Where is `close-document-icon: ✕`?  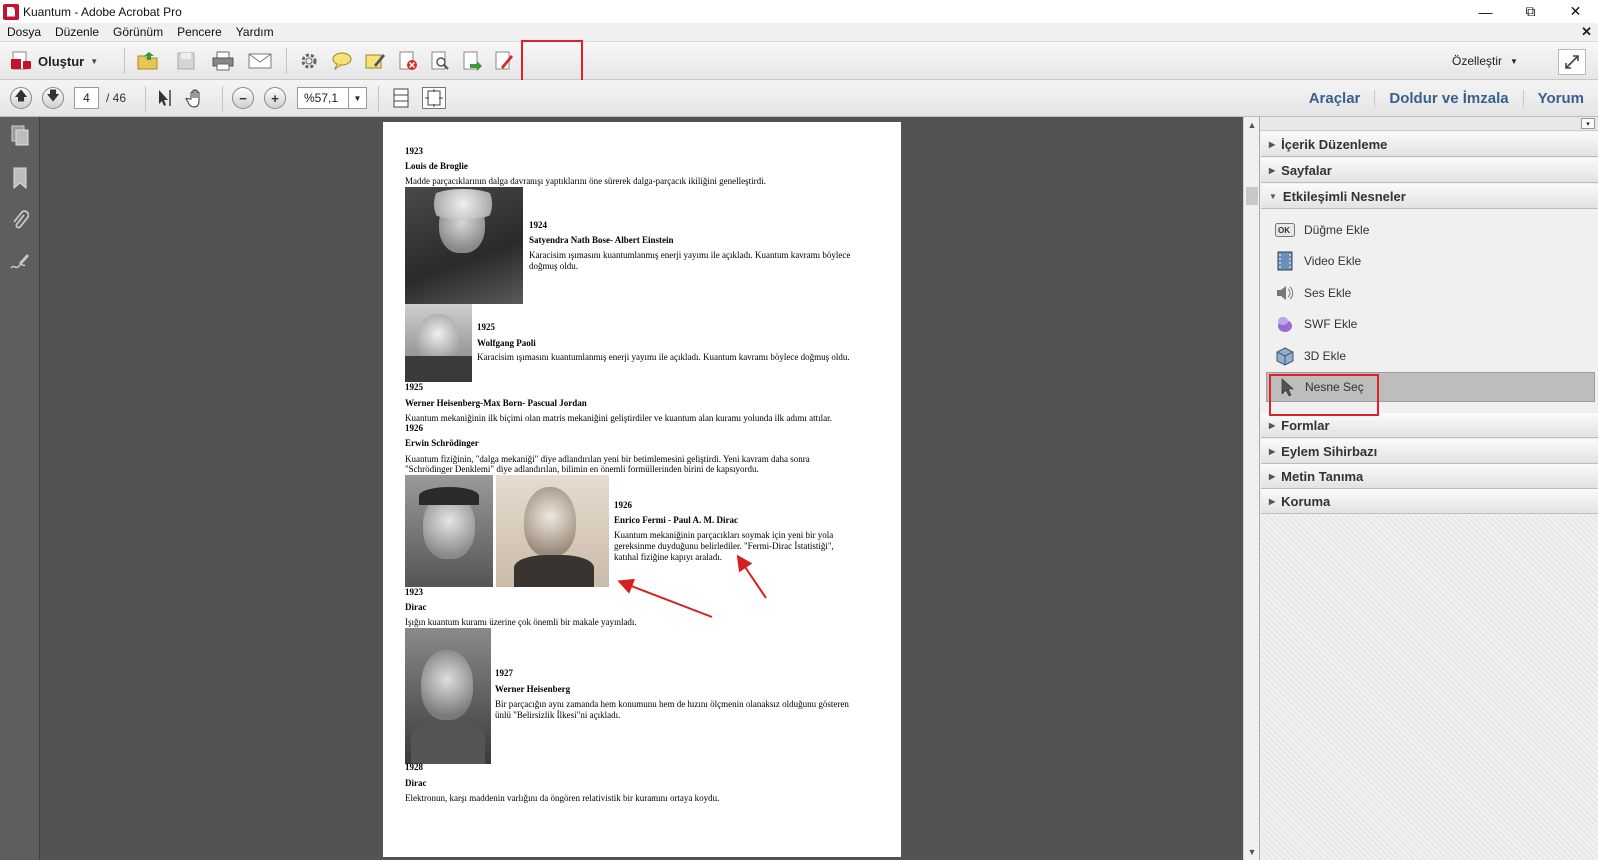
close-document-icon: ✕ is located at coordinates (1586, 32).